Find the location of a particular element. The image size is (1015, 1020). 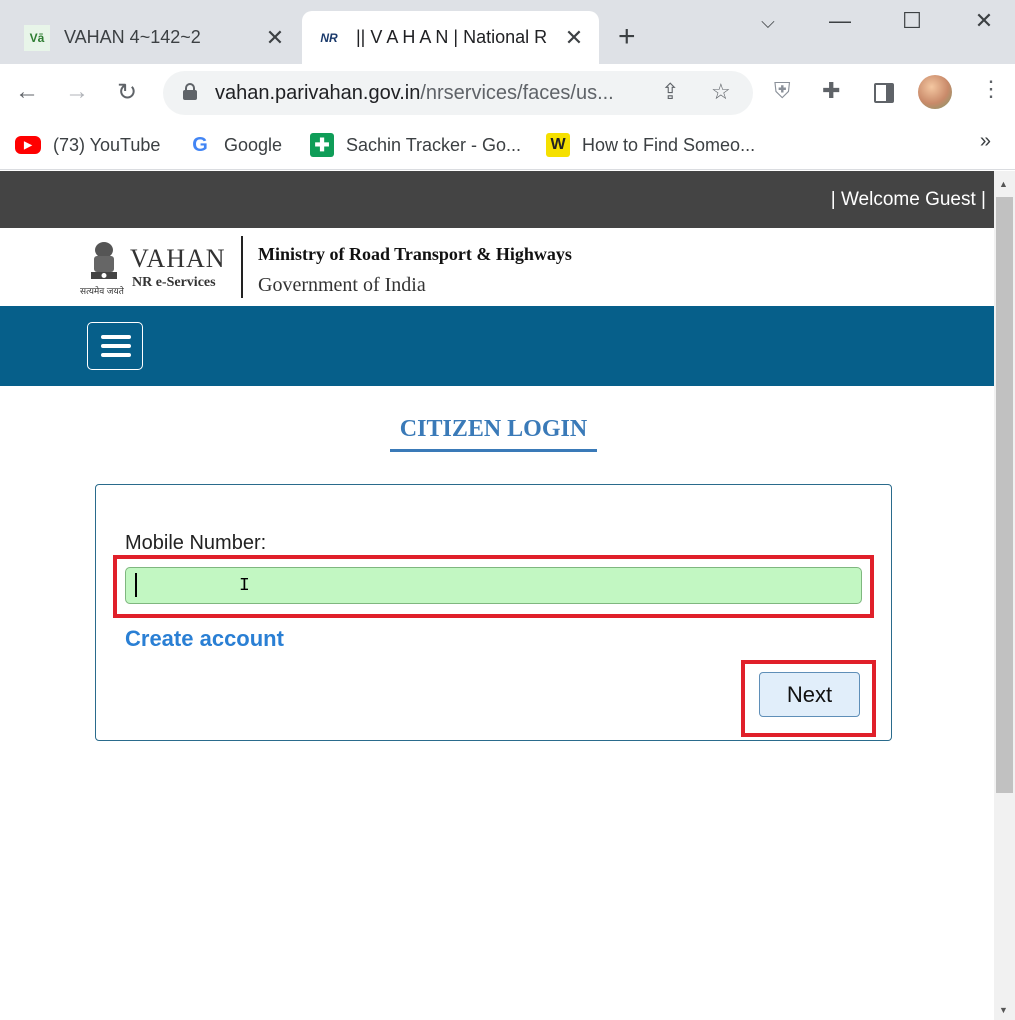

vahan-favicon-icon: Vā is located at coordinates (37, 37).